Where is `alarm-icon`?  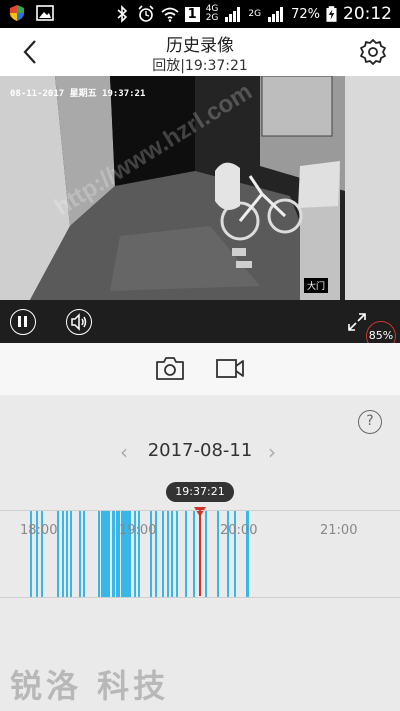 alarm-icon is located at coordinates (146, 13).